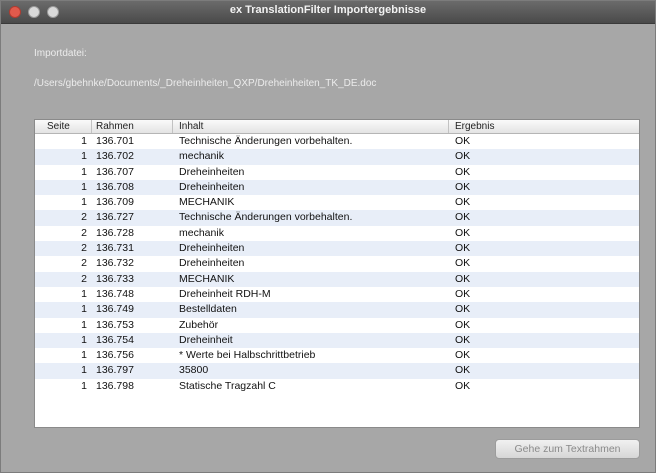 The width and height of the screenshot is (656, 473). I want to click on title-bar: ex TranslationFilter Importergebnisse, so click(328, 12).